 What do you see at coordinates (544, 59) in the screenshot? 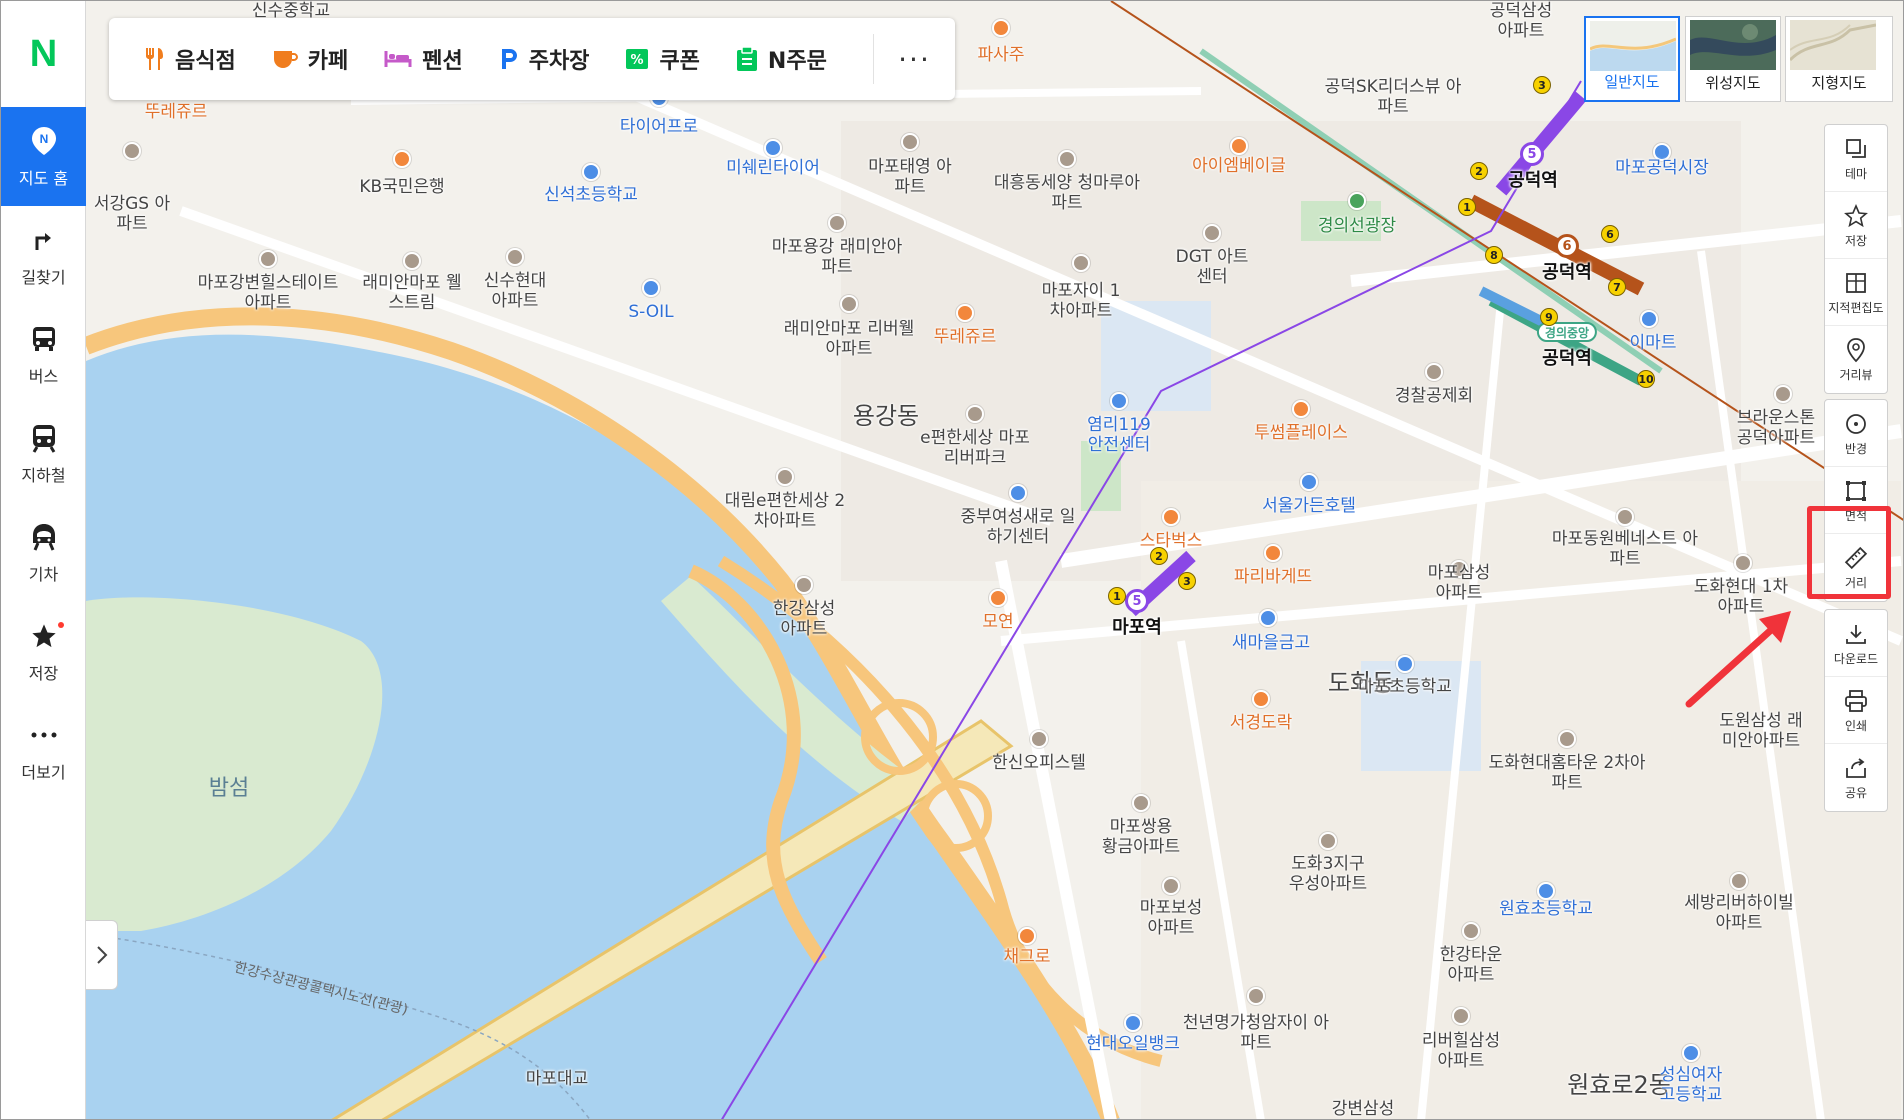
I see `category-parking: 주차장` at bounding box center [544, 59].